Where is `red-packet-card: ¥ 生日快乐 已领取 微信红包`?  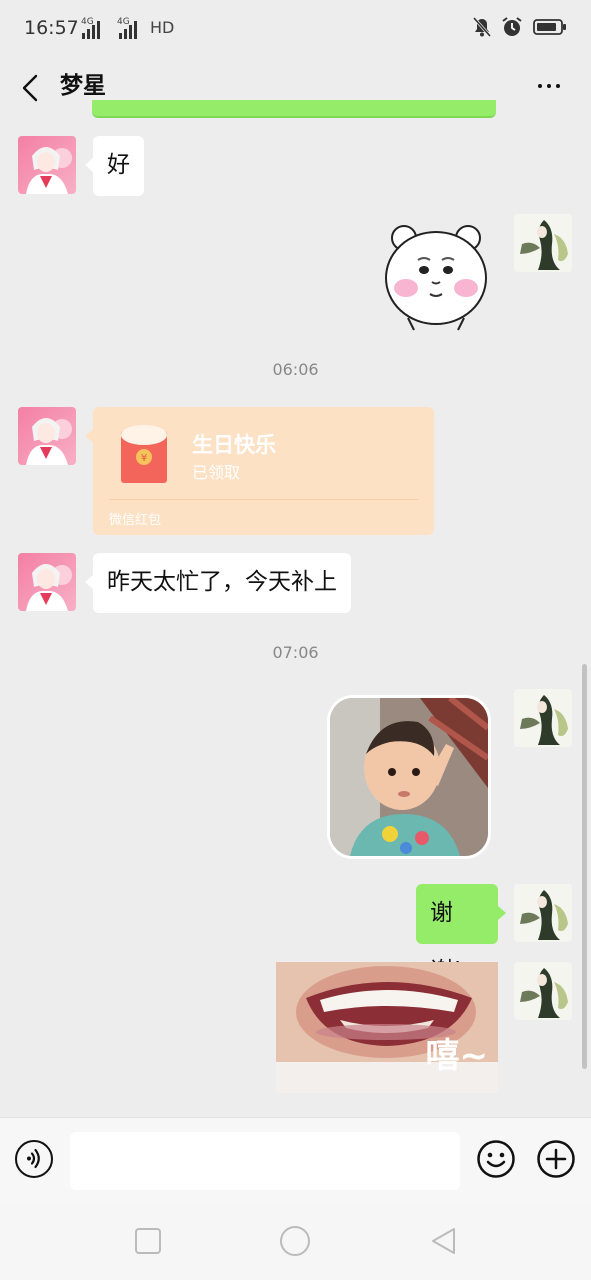 red-packet-card: ¥ 生日快乐 已领取 微信红包 is located at coordinates (259, 471).